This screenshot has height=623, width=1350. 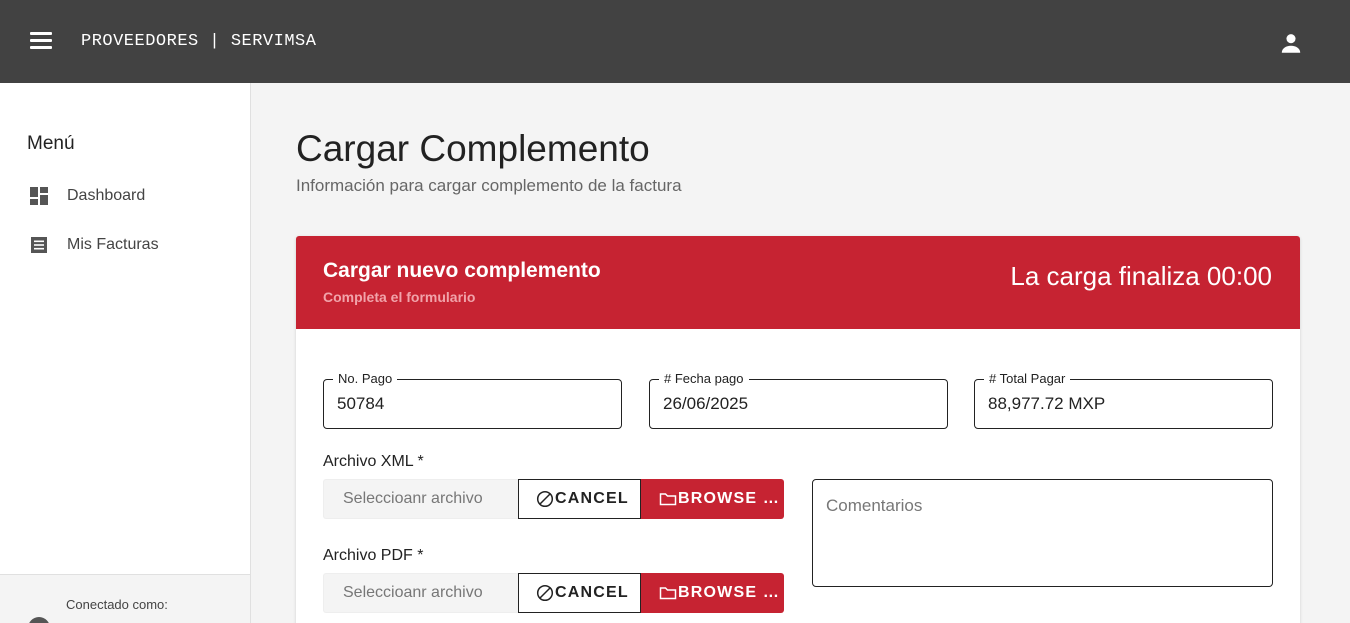 What do you see at coordinates (365, 379) in the screenshot?
I see `field-label: No. Pago` at bounding box center [365, 379].